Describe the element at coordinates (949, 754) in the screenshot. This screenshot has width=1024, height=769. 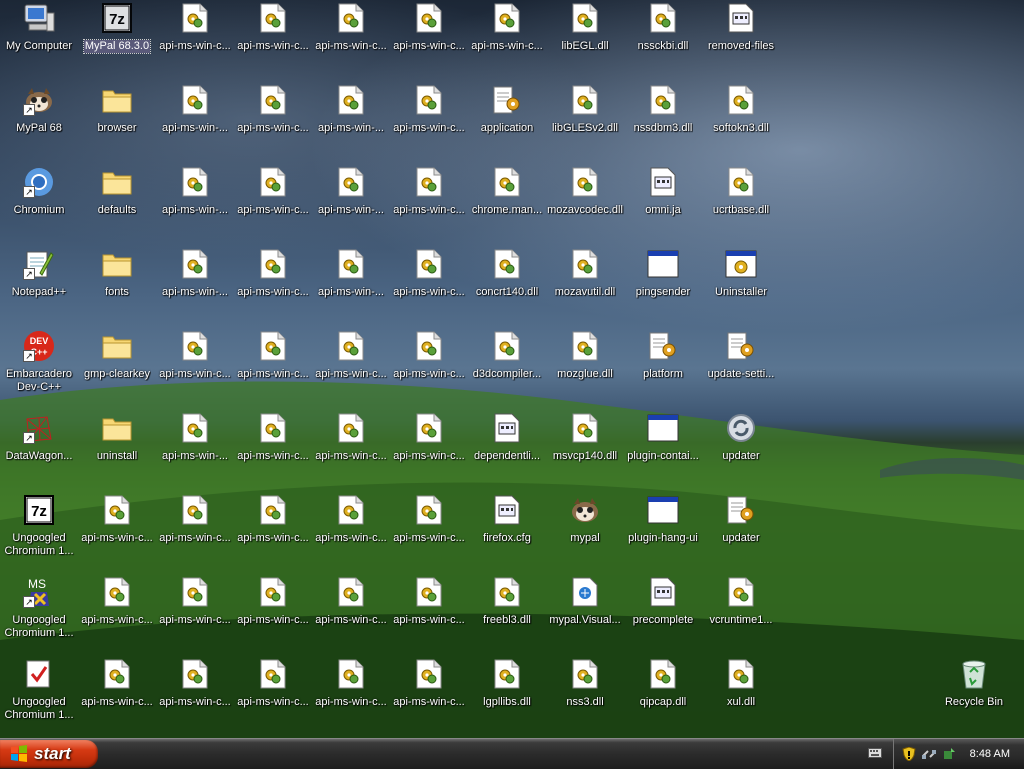
I see `safely-remove-hardware-icon` at that location.